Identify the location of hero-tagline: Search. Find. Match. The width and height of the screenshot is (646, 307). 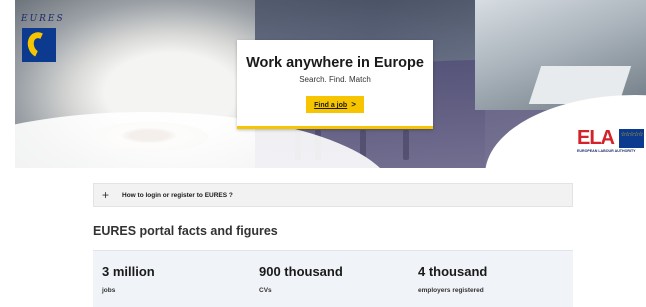
(335, 79).